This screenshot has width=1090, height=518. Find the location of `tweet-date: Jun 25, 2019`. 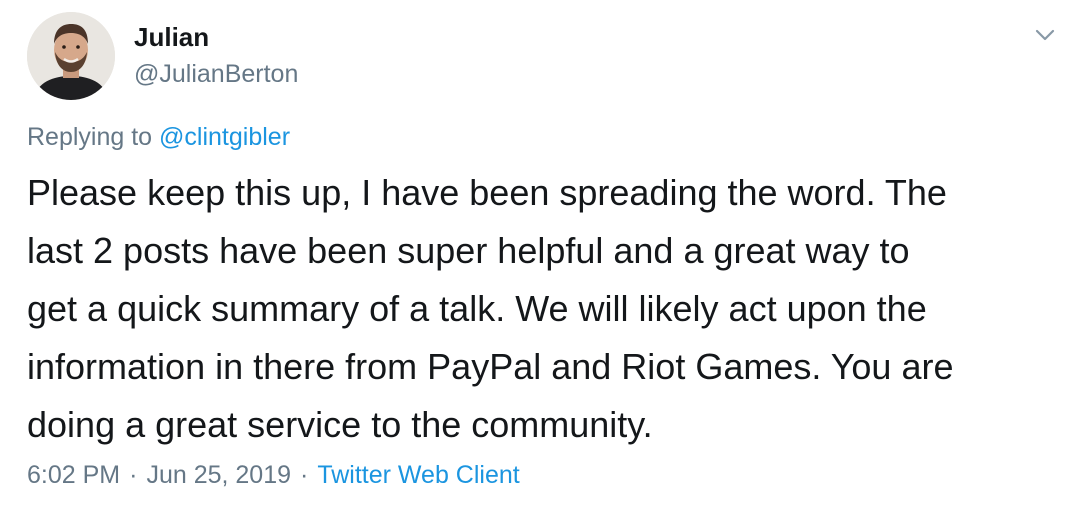

tweet-date: Jun 25, 2019 is located at coordinates (218, 475).